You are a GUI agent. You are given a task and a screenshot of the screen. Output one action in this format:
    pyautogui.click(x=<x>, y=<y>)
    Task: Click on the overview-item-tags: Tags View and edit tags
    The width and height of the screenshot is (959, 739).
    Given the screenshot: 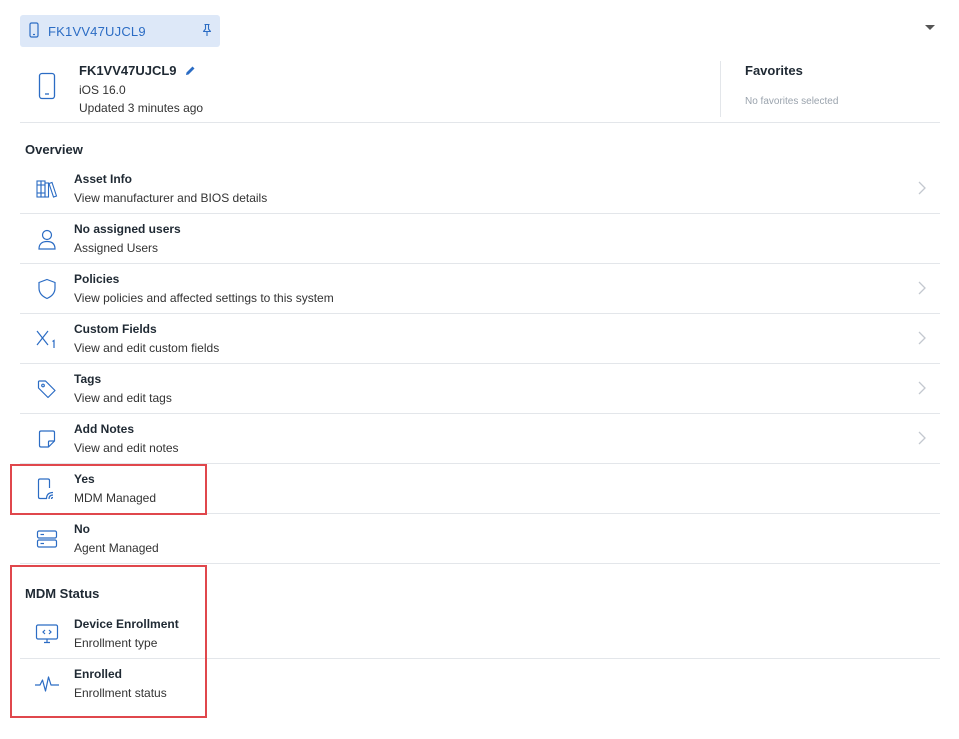 What is the action you would take?
    pyautogui.click(x=480, y=389)
    